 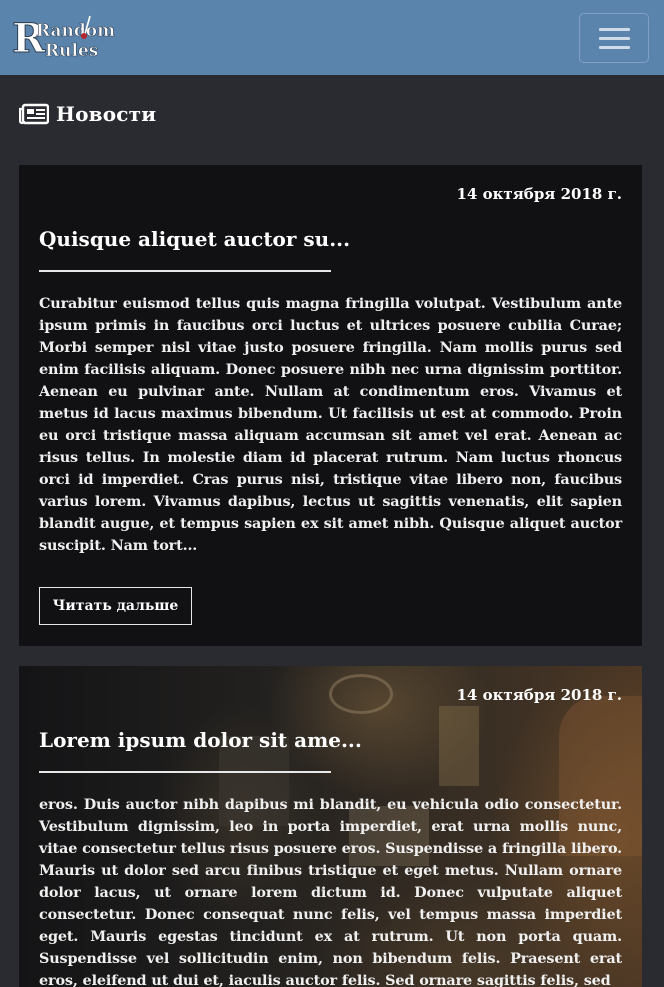 What do you see at coordinates (75, 31) in the screenshot?
I see `logo-text-top: Random` at bounding box center [75, 31].